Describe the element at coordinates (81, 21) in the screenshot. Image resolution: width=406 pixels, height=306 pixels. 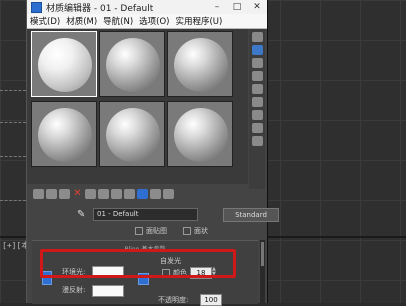
I see `menu-material: 材质(M)` at that location.